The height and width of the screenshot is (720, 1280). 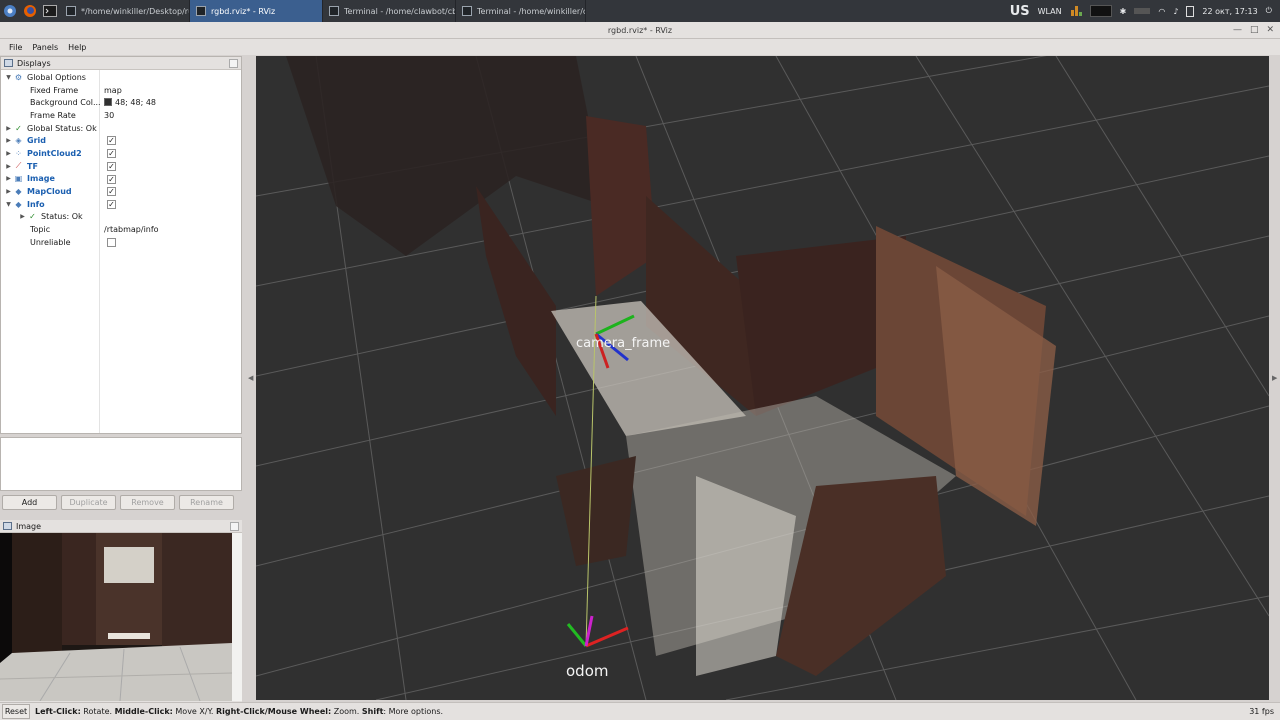 I want to click on task-label: rgbd.rviz* - RViz, so click(x=243, y=11).